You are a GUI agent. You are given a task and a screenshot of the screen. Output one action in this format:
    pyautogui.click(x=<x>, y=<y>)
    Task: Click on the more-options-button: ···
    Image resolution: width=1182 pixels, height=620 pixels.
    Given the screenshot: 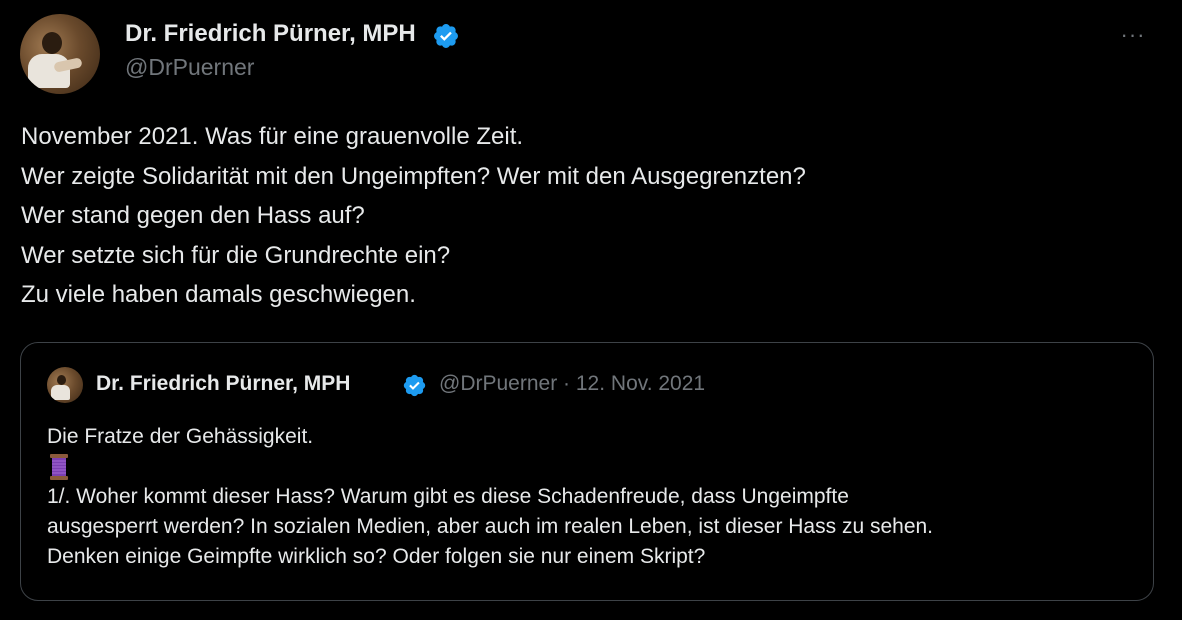 What is the action you would take?
    pyautogui.click(x=1133, y=39)
    